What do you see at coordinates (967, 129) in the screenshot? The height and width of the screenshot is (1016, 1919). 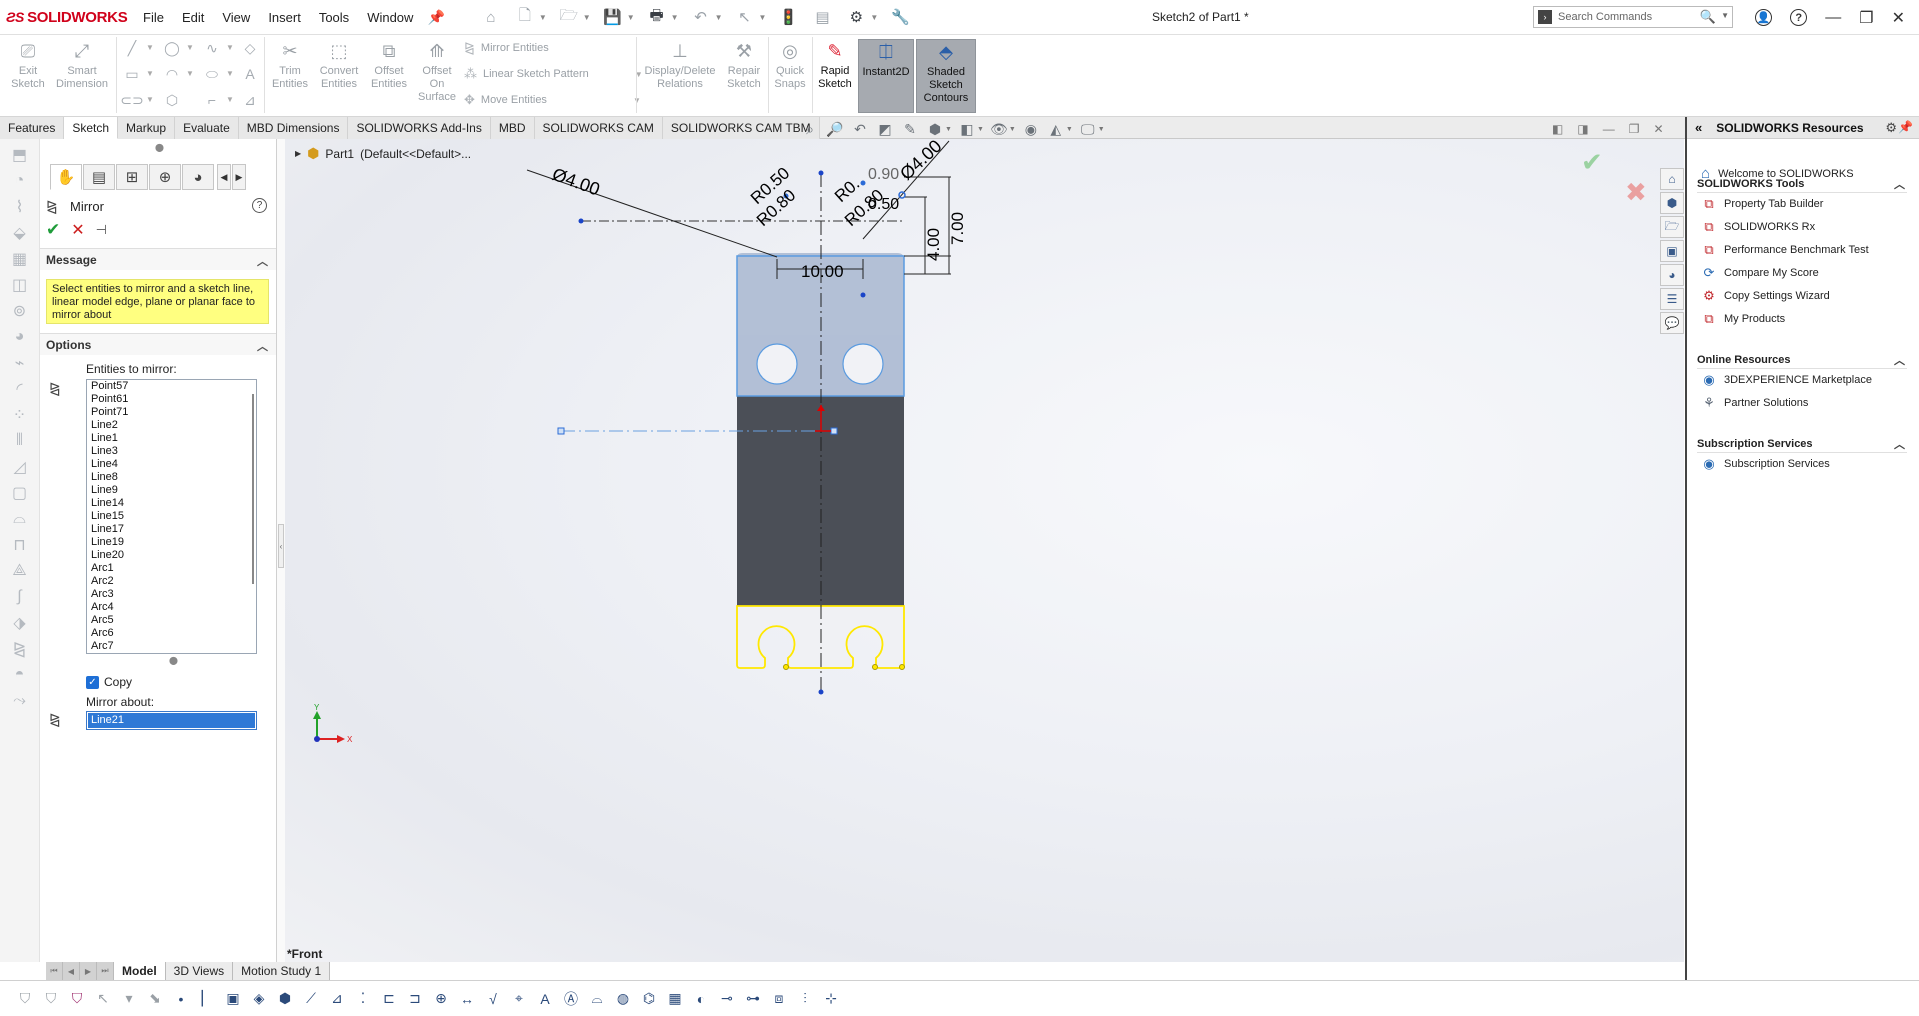 I see `display-style-icon: ◧` at bounding box center [967, 129].